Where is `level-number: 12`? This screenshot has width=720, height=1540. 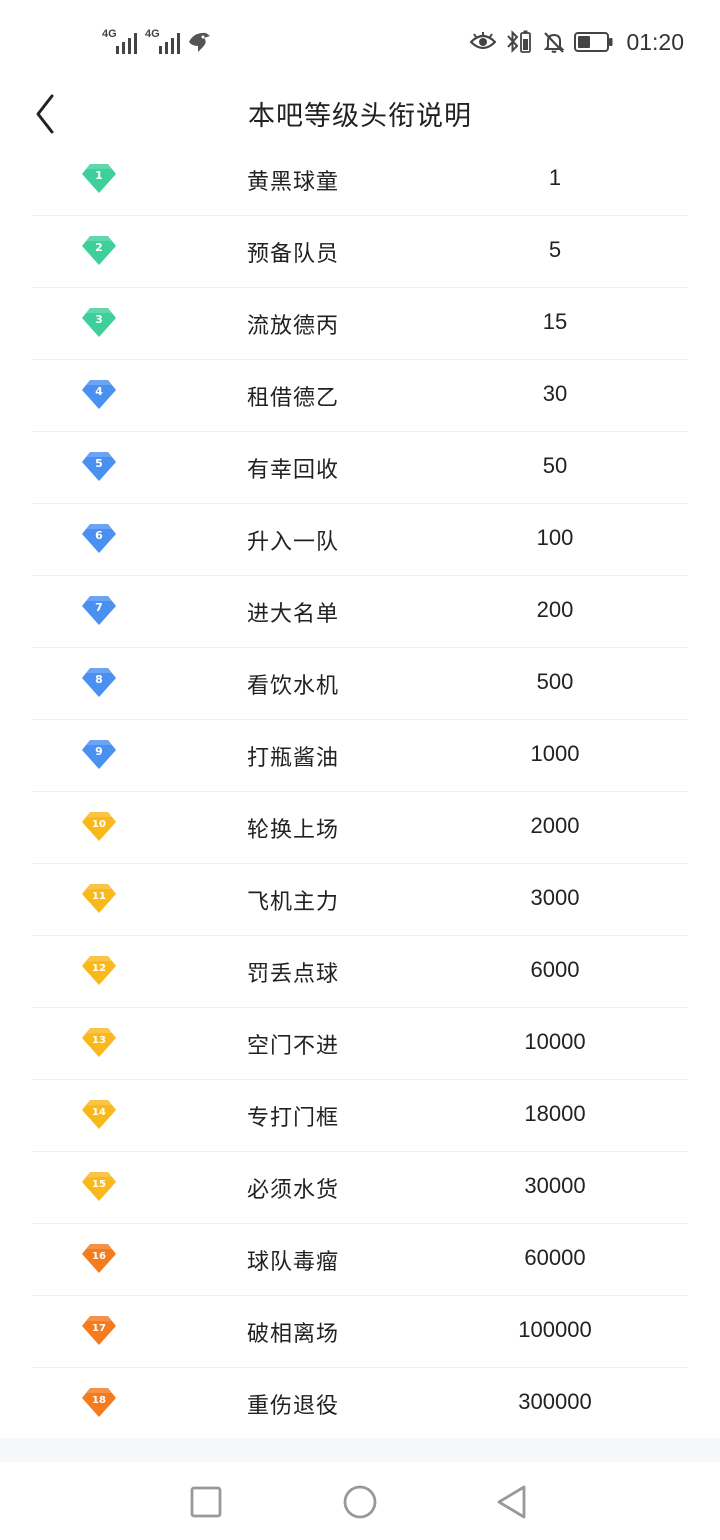
level-number: 12 is located at coordinates (99, 968).